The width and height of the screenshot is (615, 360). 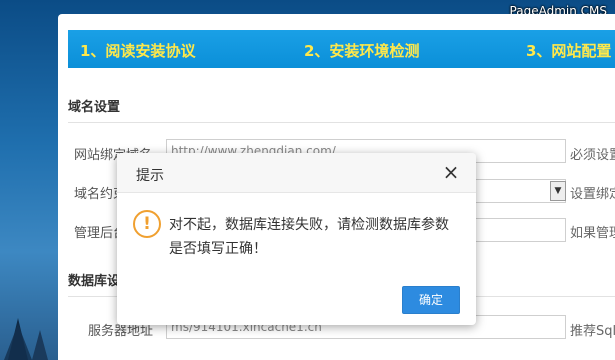 What do you see at coordinates (150, 176) in the screenshot?
I see `dialog-title: 提示` at bounding box center [150, 176].